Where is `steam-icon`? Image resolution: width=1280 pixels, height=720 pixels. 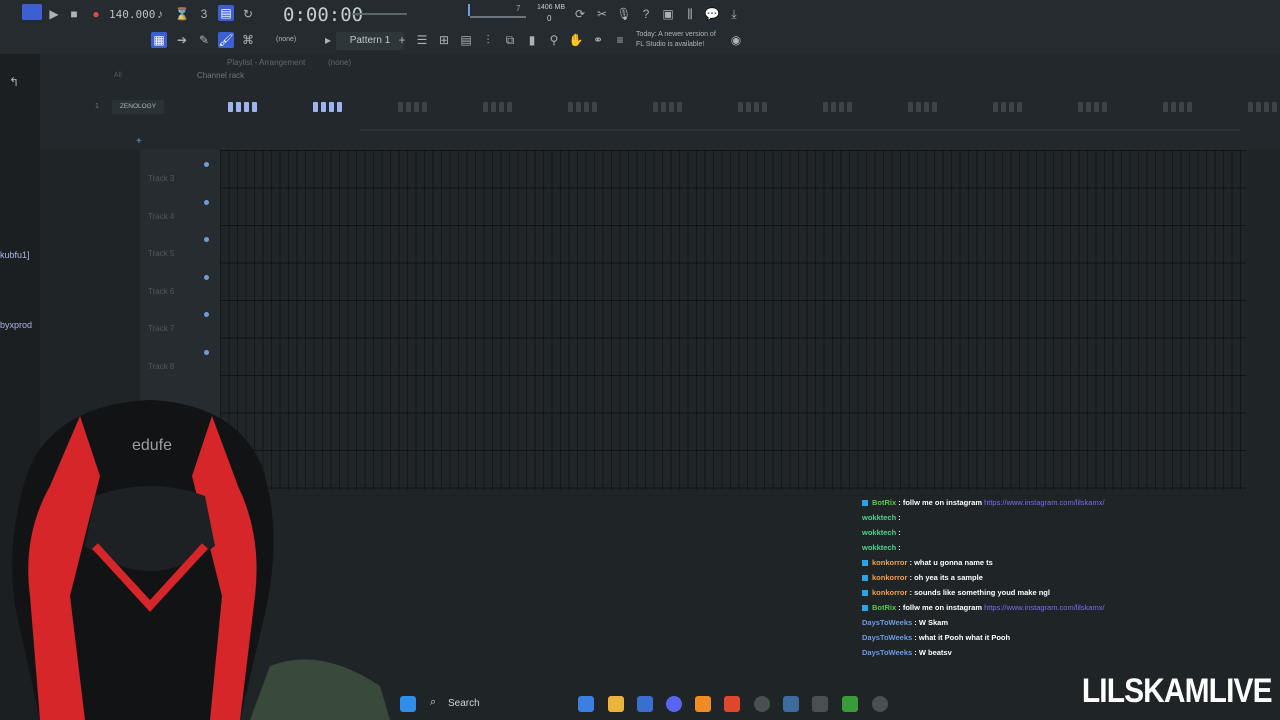 steam-icon is located at coordinates (791, 704).